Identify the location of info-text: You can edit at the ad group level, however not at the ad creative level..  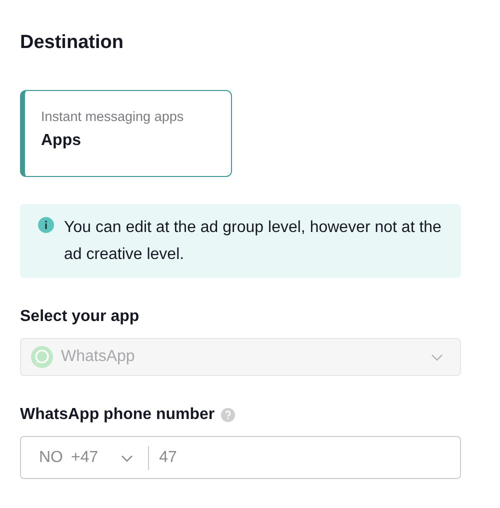
(253, 241).